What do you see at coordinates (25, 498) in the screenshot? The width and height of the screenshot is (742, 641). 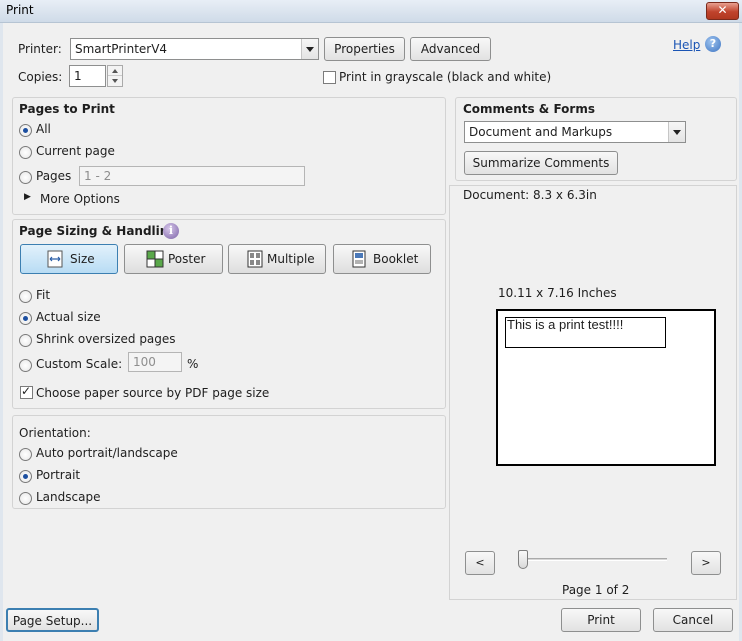 I see `radio-landscape` at bounding box center [25, 498].